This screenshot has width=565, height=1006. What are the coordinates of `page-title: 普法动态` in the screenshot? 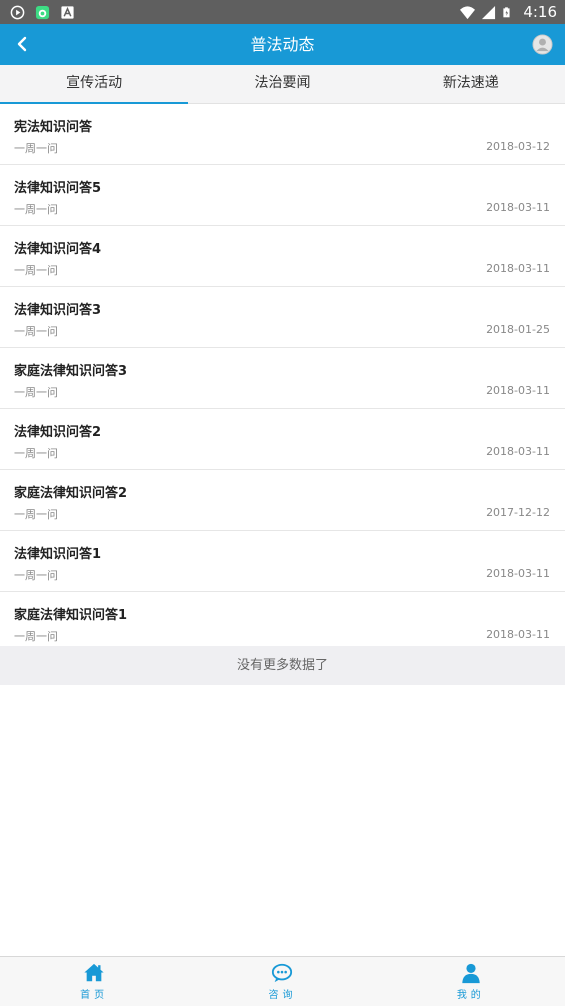 It's located at (282, 44).